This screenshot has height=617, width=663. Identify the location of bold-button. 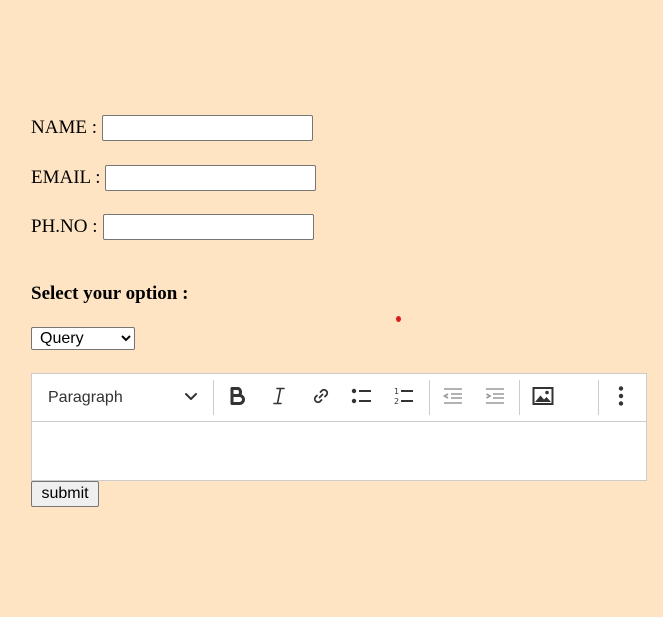
(238, 398).